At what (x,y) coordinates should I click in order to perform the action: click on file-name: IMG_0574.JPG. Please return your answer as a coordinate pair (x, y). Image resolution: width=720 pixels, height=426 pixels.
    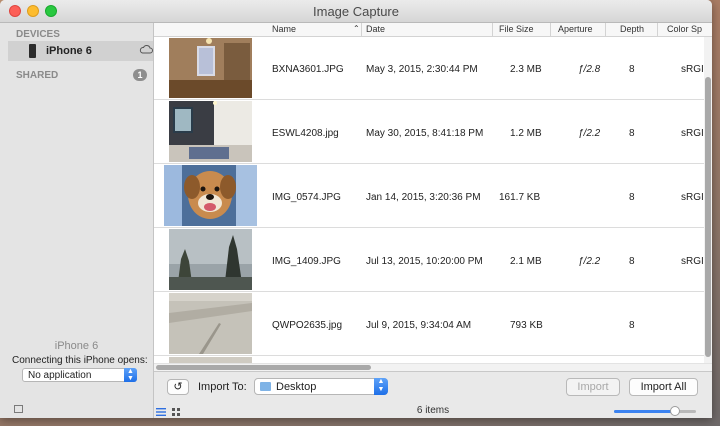
    Looking at the image, I should click on (306, 197).